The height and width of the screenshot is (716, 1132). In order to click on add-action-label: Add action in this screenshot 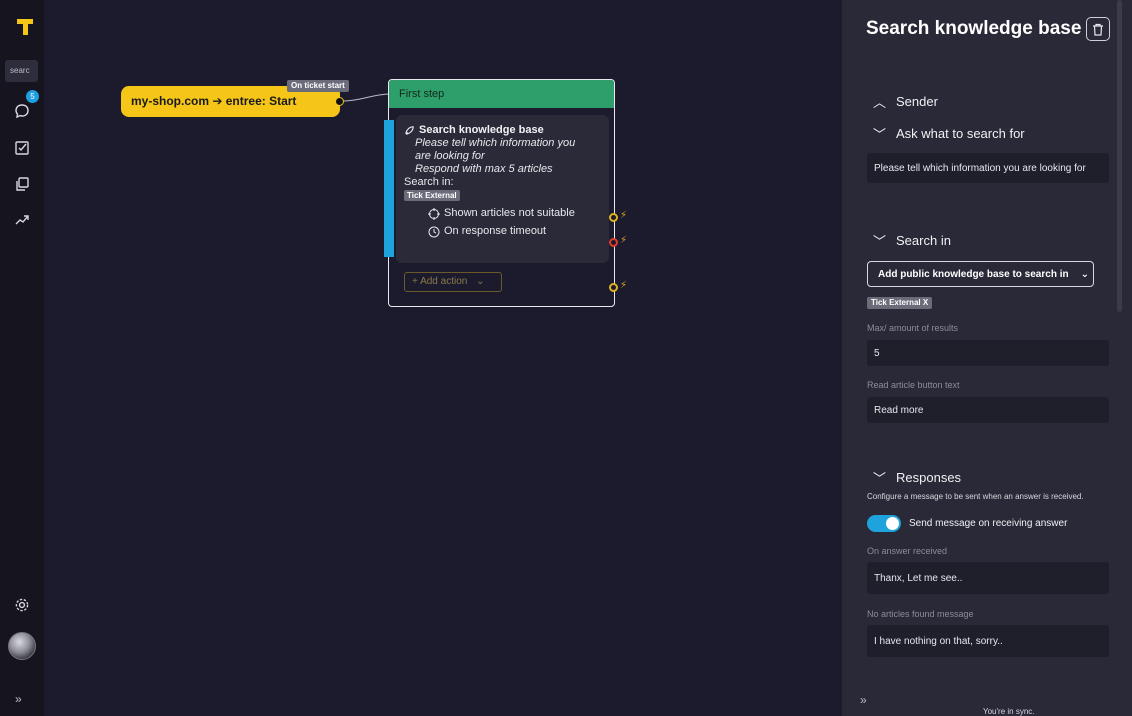, I will do `click(444, 281)`.